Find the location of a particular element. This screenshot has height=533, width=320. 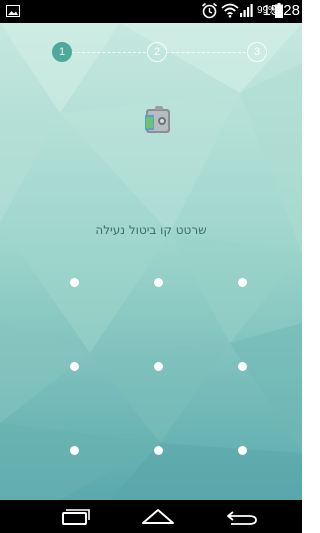

step-indicator: 1 2 3 is located at coordinates (151, 53).